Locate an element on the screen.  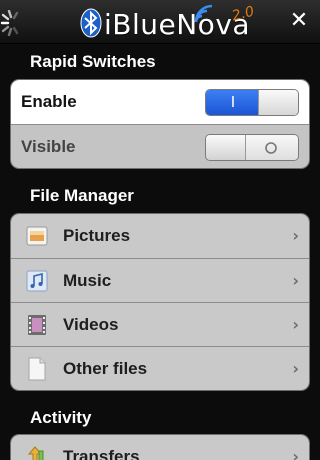
enable-label: Enable is located at coordinates (49, 101).